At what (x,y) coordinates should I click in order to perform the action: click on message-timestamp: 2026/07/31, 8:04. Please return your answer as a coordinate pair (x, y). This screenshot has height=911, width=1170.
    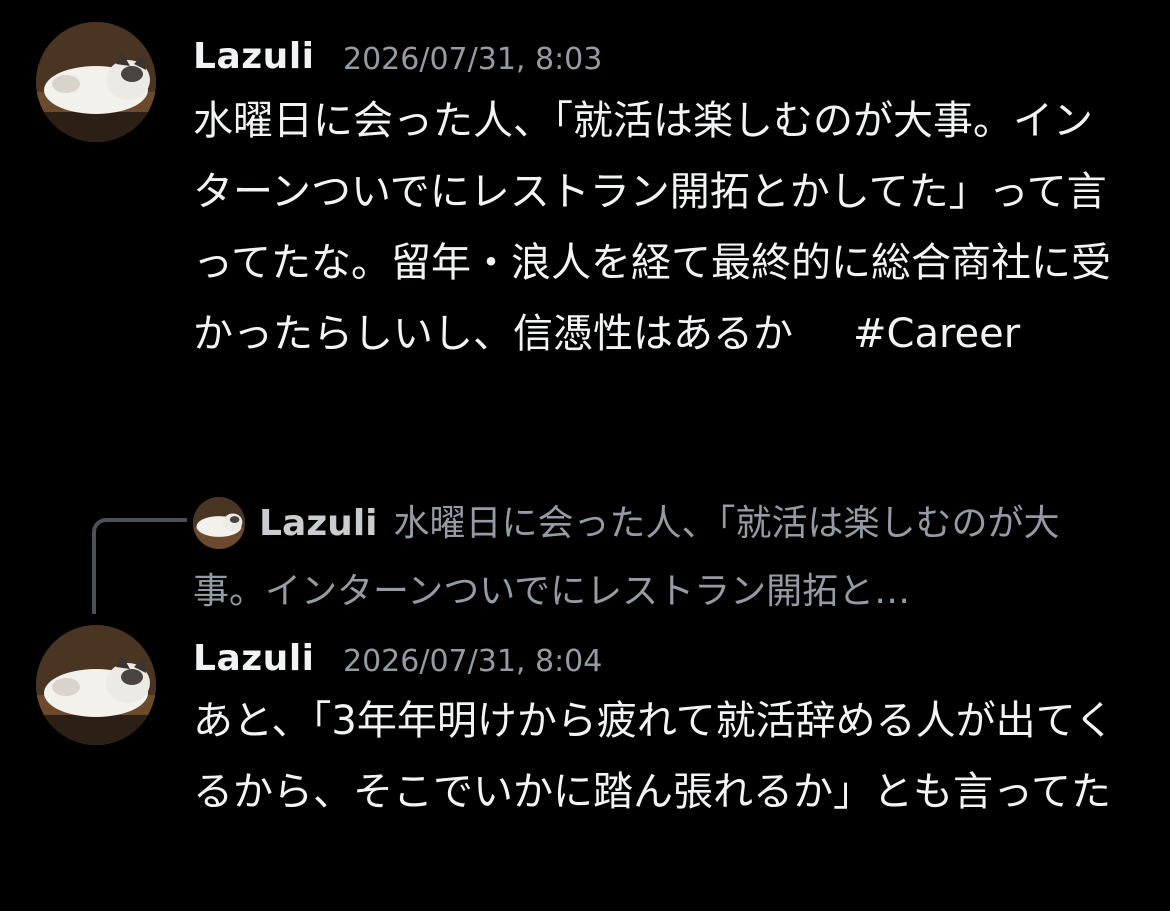
    Looking at the image, I should click on (473, 661).